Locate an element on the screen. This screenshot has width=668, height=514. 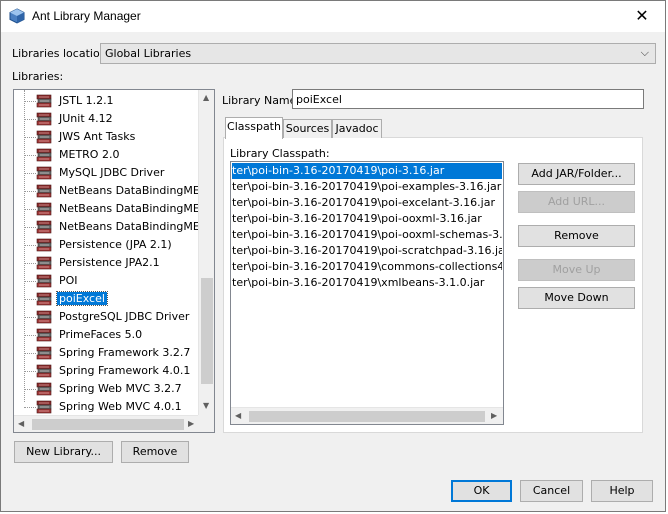
library-tree-item: NetBeans DataBindingME SVG is located at coordinates (107, 227).